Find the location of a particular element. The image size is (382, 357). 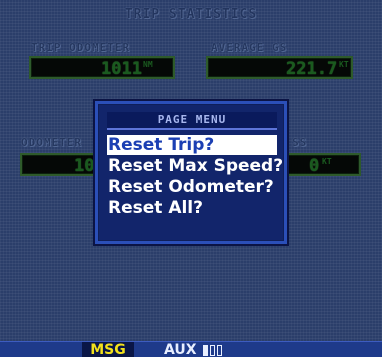

trip-odometer-label: TRIP ODOMETER is located at coordinates (81, 47).